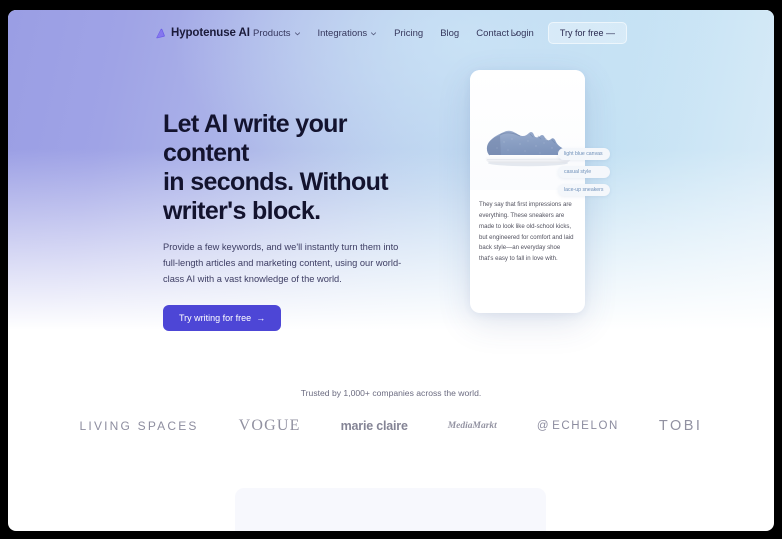  I want to click on nav-item-blog-label: Blog, so click(450, 33).